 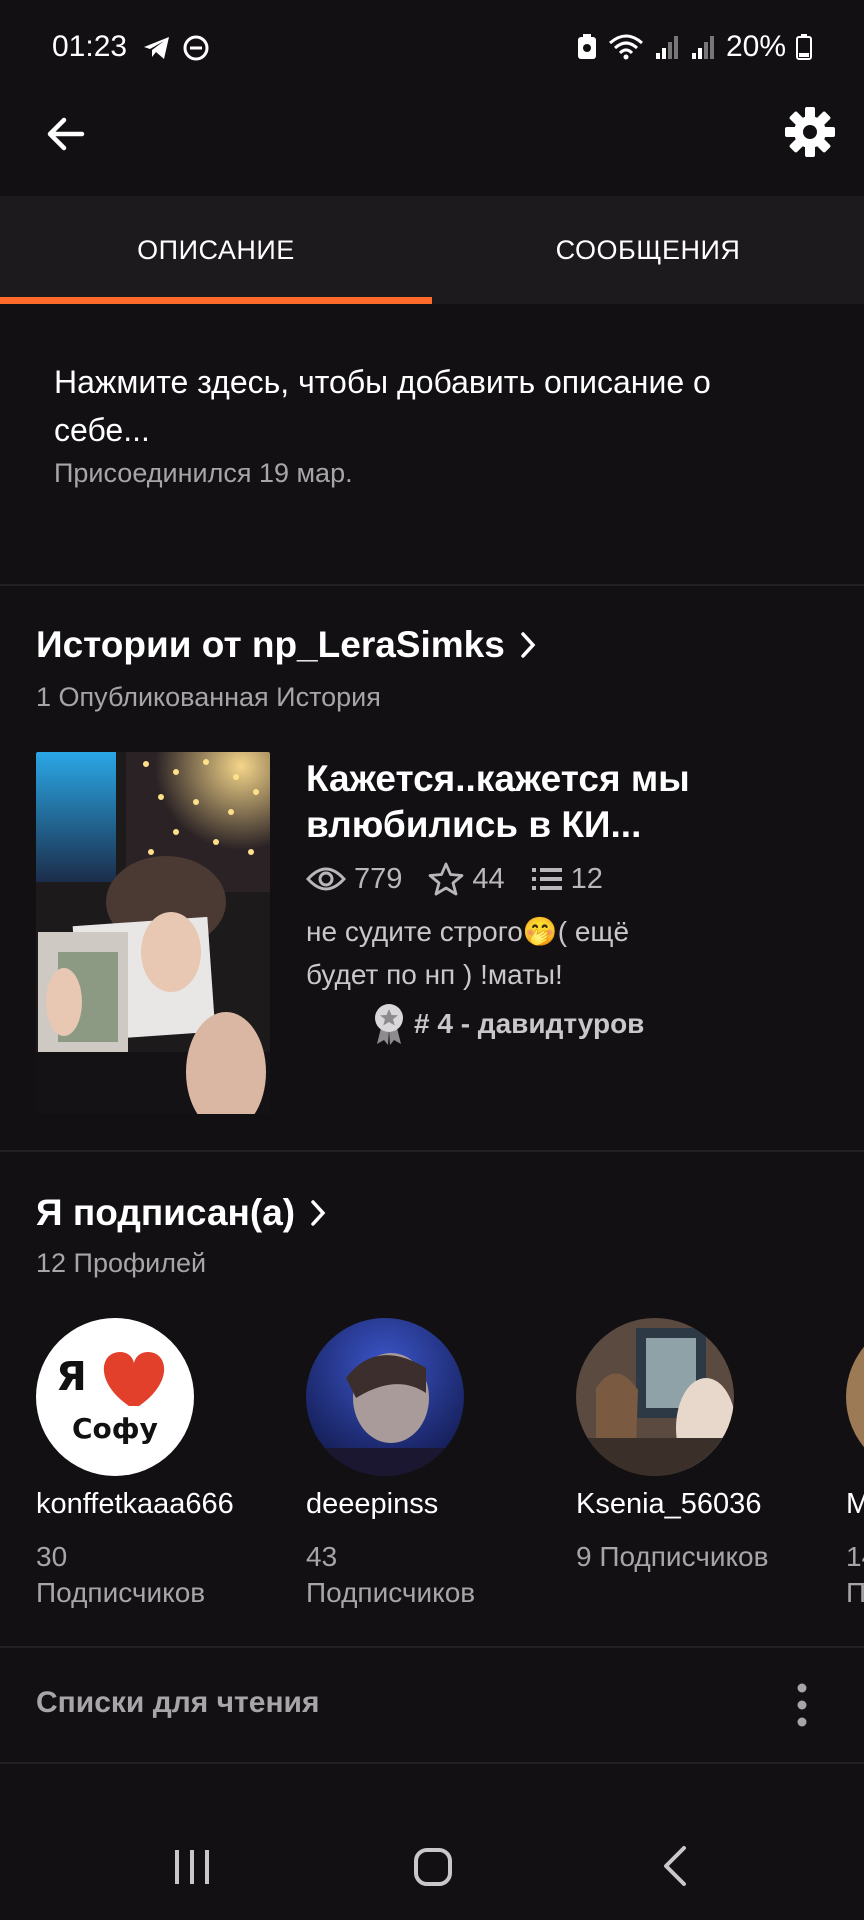 I want to click on parts-stat: 12, so click(x=567, y=879).